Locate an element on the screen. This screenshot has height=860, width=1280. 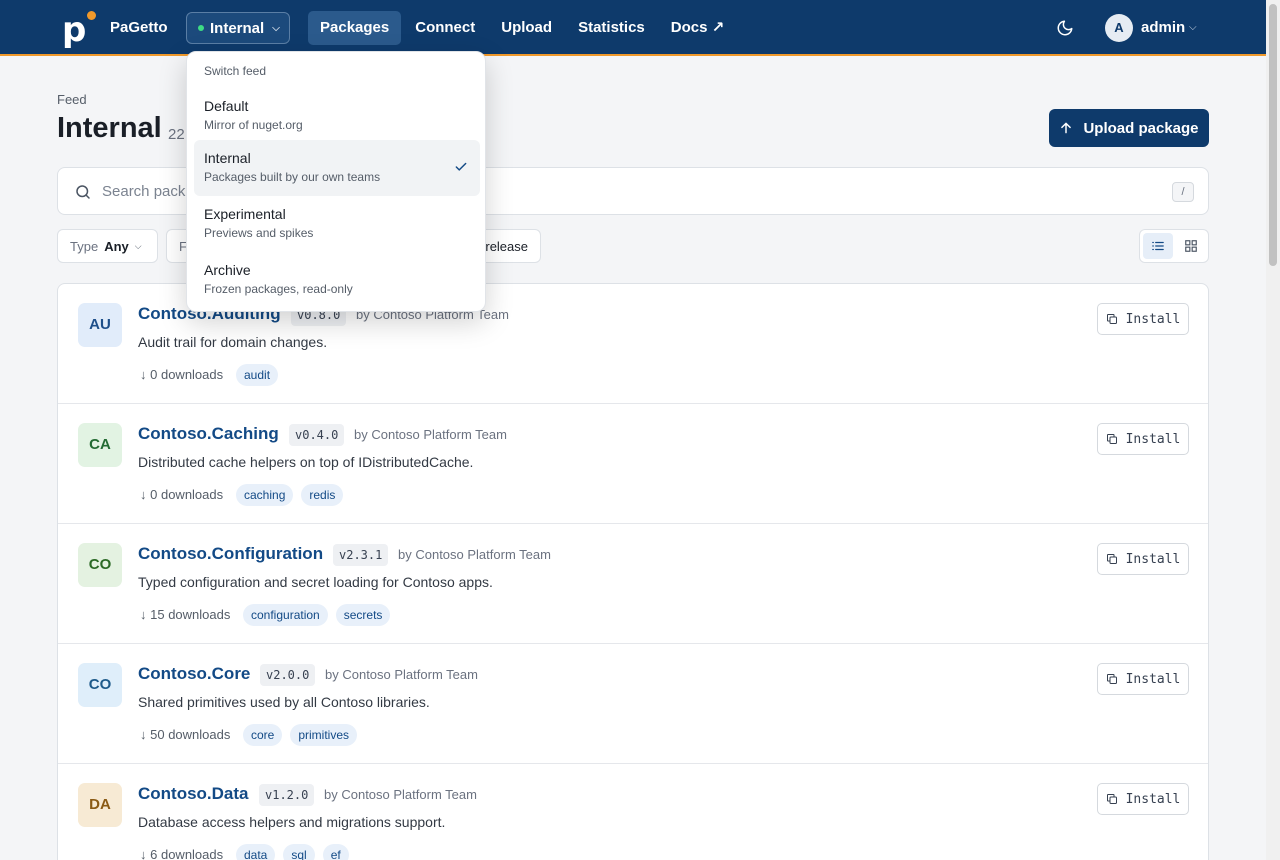
logo: p is located at coordinates (79, 30).